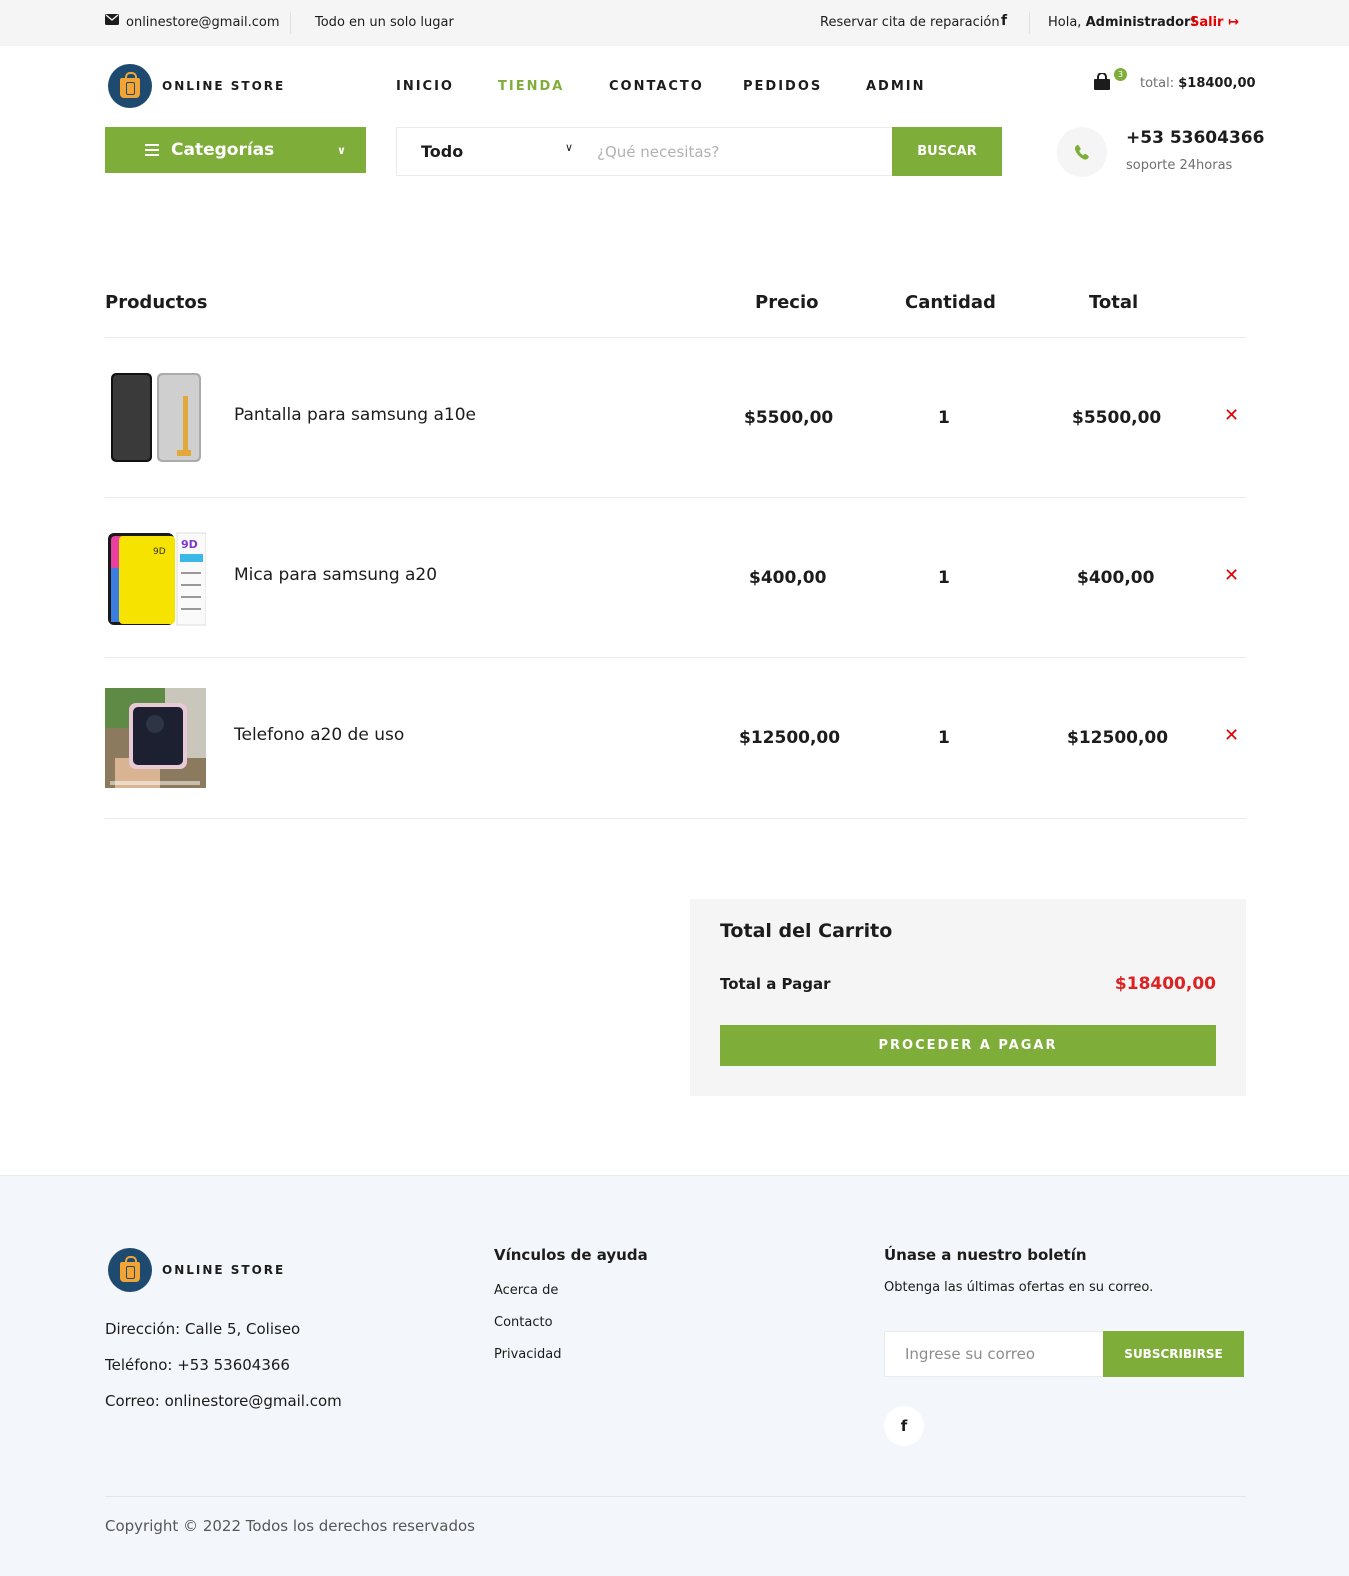 Image resolution: width=1349 pixels, height=1576 pixels. I want to click on nav-pedidos: PEDIDOS, so click(782, 86).